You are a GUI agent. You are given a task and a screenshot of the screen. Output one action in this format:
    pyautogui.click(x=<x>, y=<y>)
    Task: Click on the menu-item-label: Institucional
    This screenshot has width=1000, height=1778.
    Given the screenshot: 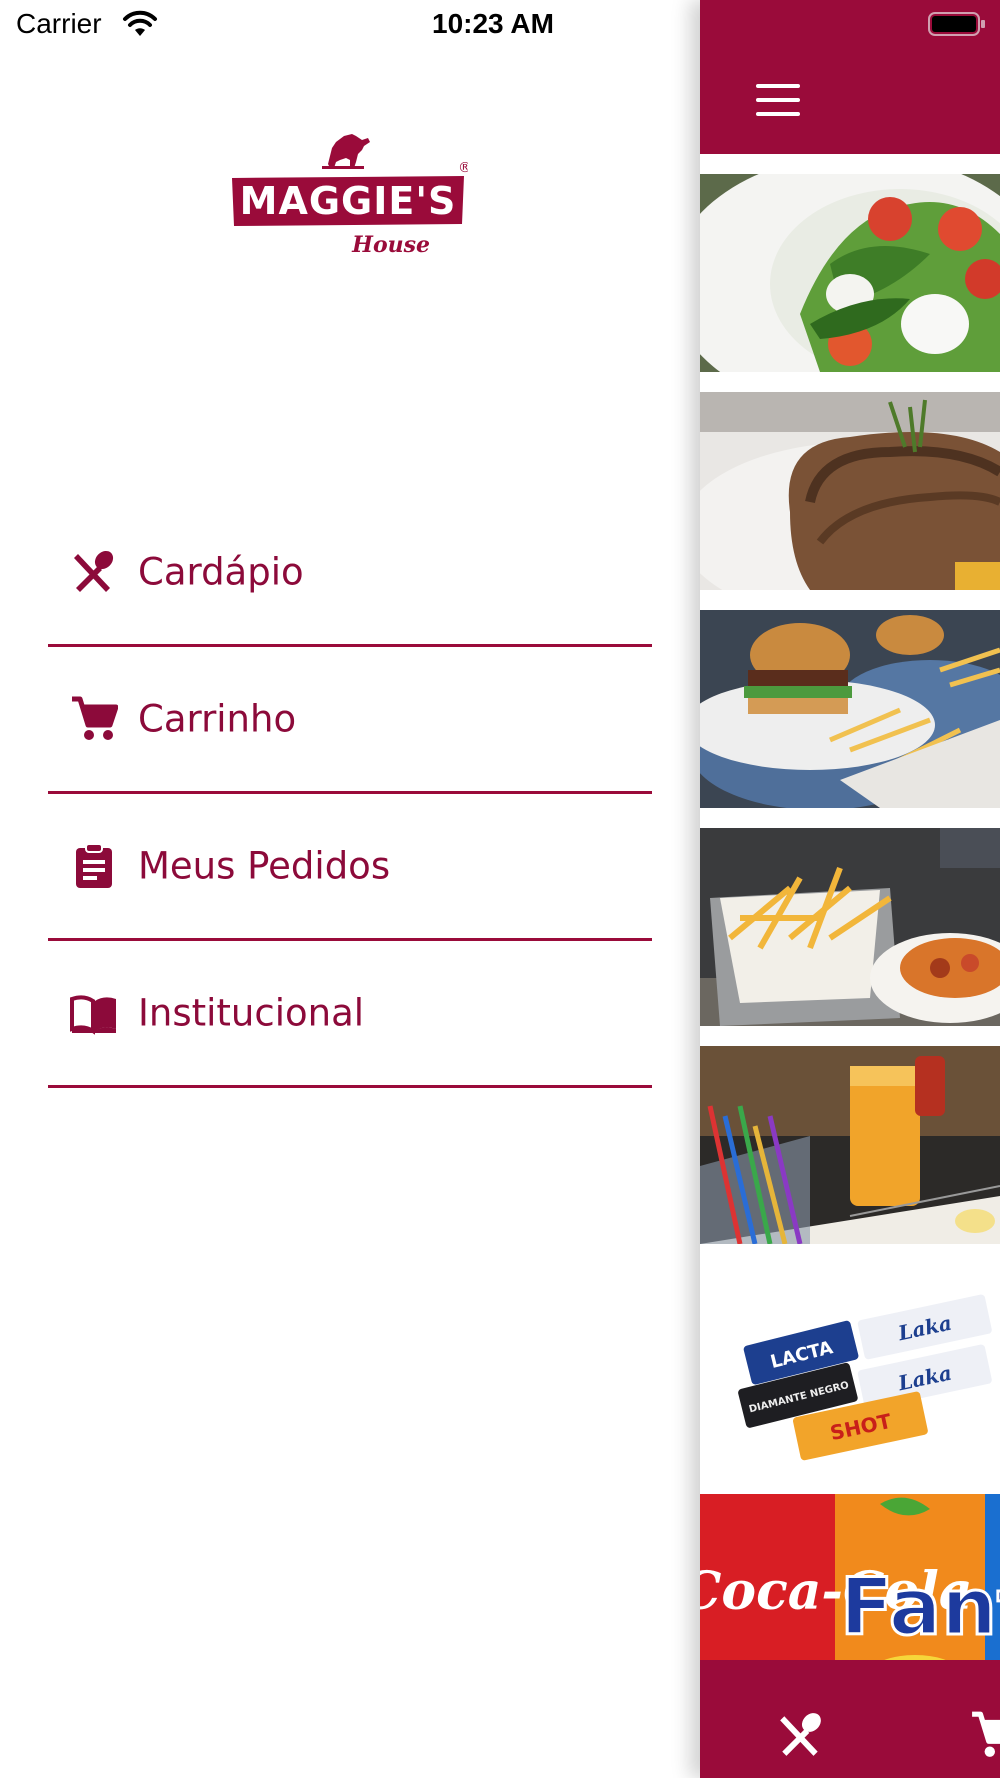 What is the action you would take?
    pyautogui.click(x=251, y=1013)
    